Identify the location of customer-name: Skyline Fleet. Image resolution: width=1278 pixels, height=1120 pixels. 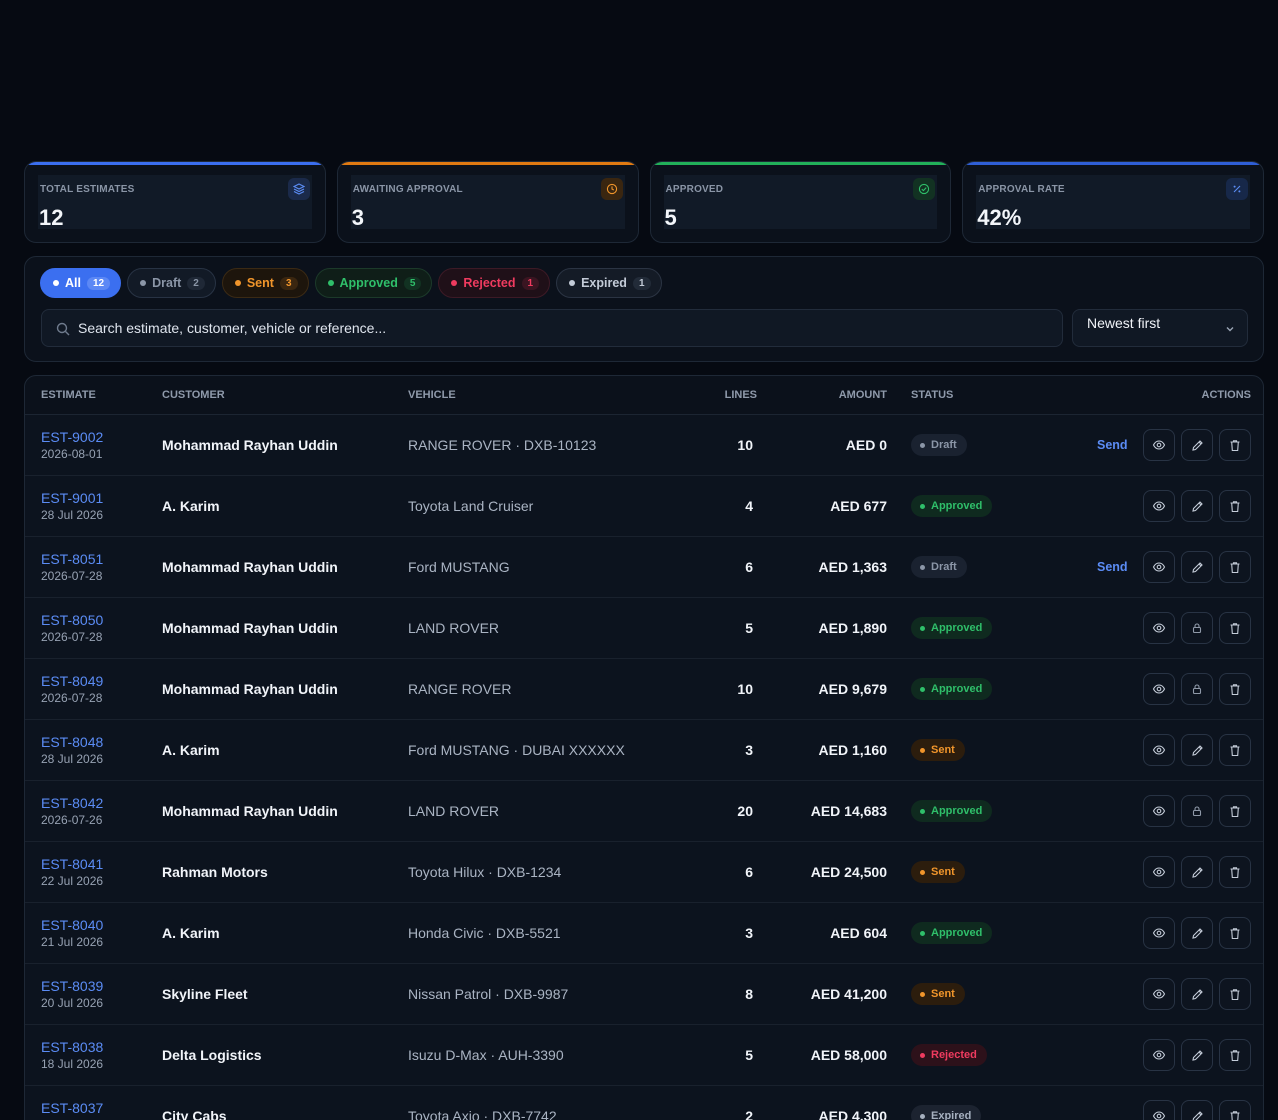
(205, 994).